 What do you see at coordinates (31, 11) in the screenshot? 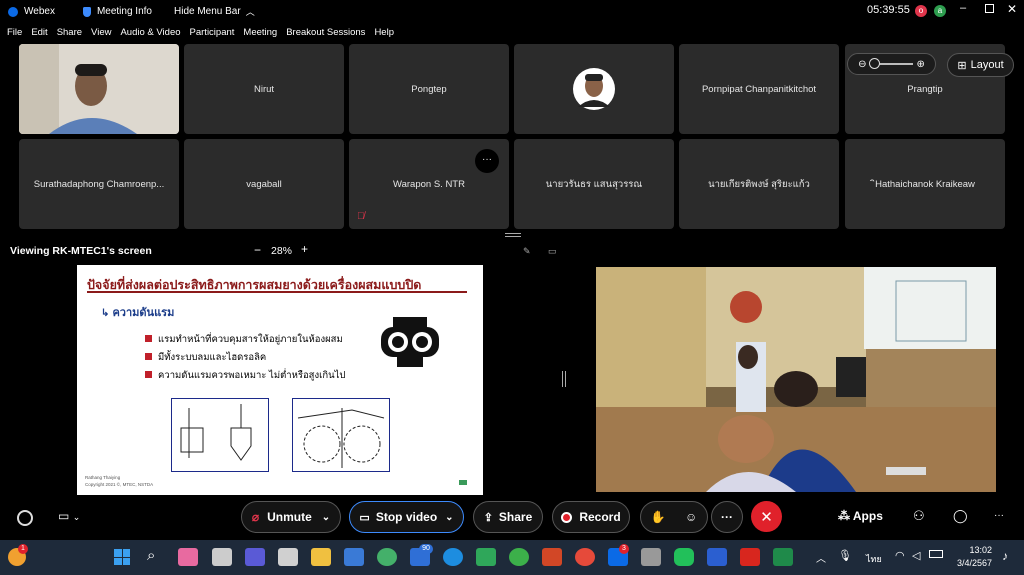
I see `webex-app: Webex` at bounding box center [31, 11].